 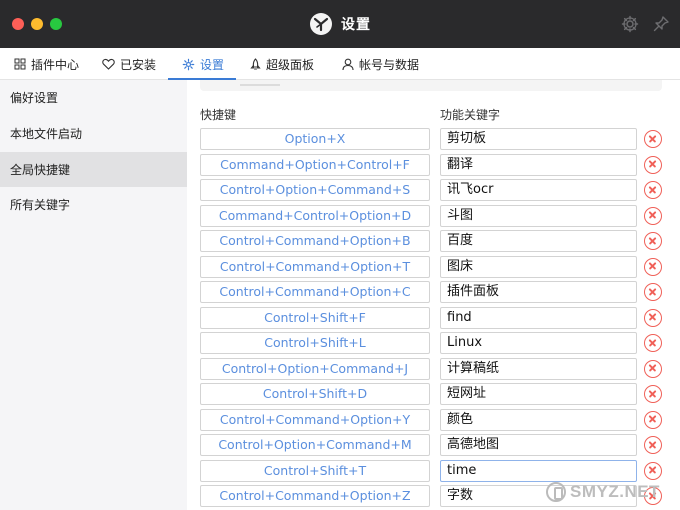 I want to click on keyword-input: find, so click(x=538, y=317).